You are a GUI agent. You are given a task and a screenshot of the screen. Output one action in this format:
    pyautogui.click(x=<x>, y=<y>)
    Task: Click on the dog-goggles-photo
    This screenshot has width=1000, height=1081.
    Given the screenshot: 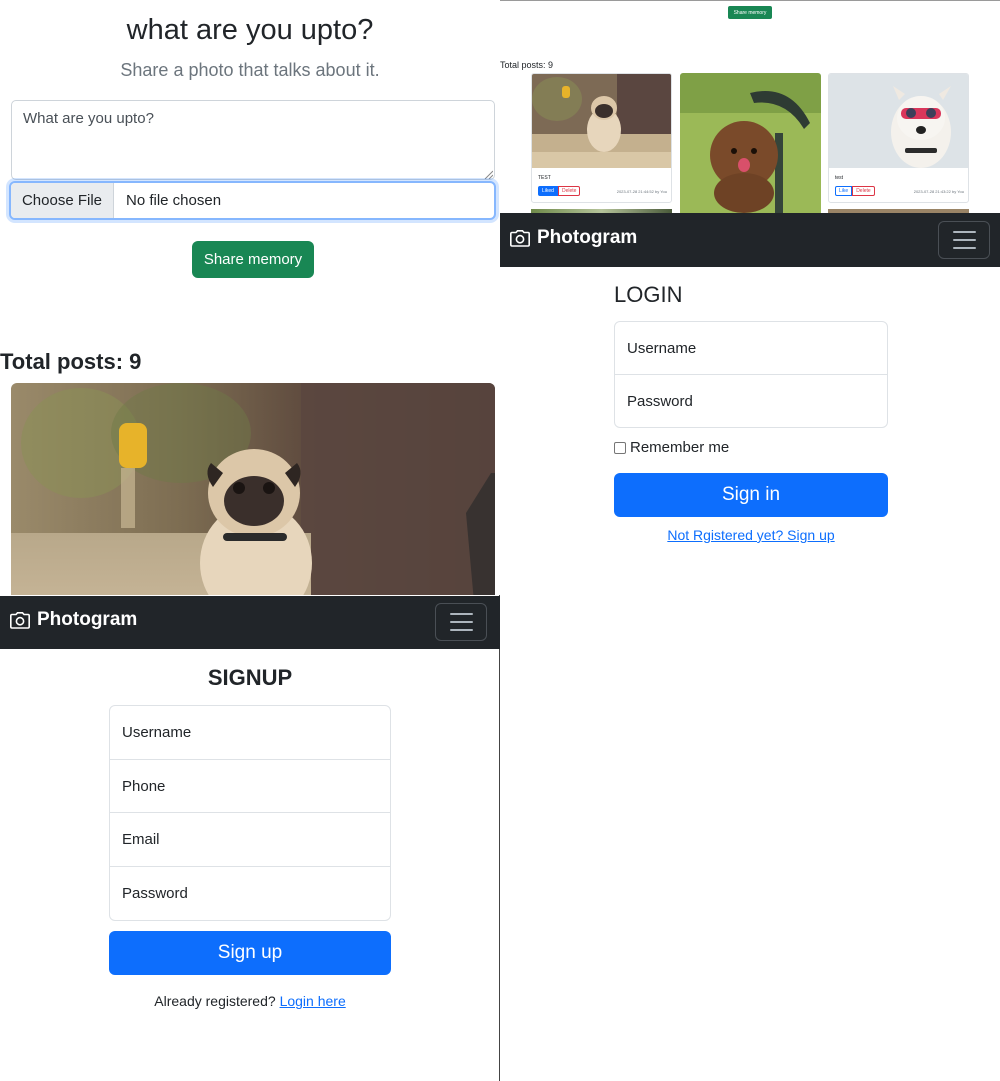 What is the action you would take?
    pyautogui.click(x=898, y=121)
    